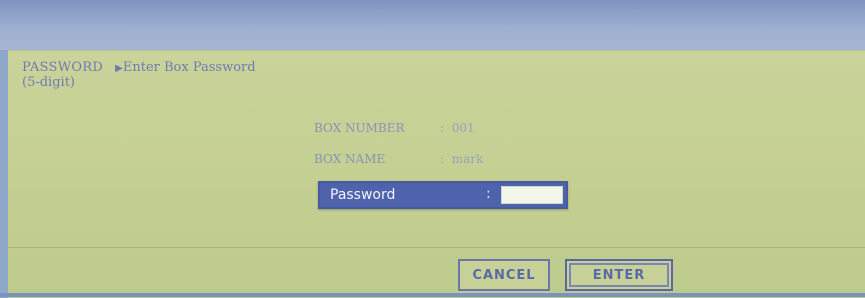  Describe the element at coordinates (139, 75) in the screenshot. I see `screen-header: PASSWORD ▶Enter Box Password (5-digit)` at that location.